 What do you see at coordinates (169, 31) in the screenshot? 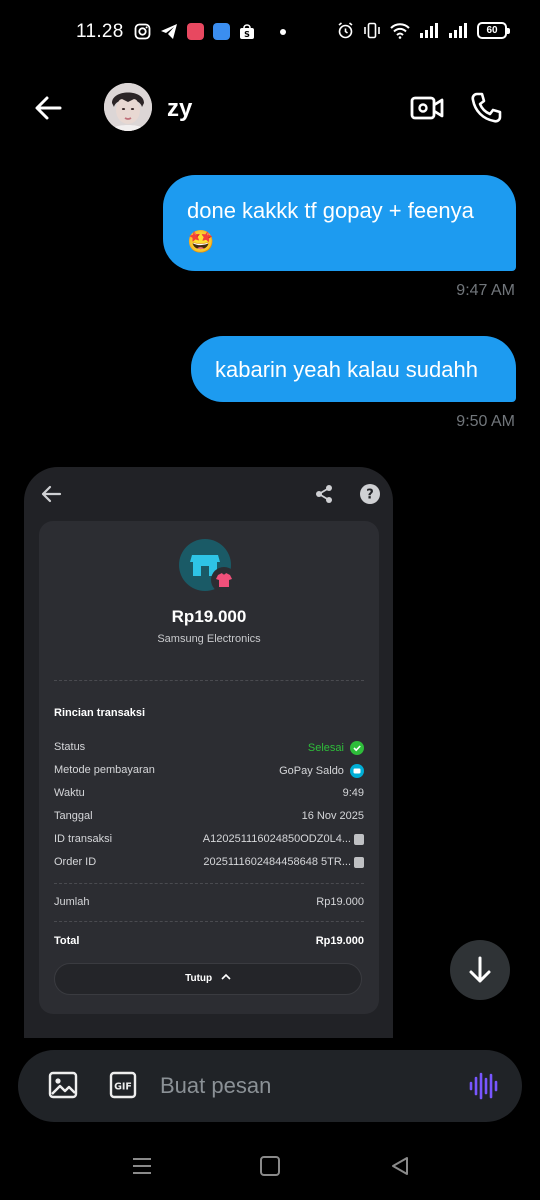
I see `telegram-icon` at bounding box center [169, 31].